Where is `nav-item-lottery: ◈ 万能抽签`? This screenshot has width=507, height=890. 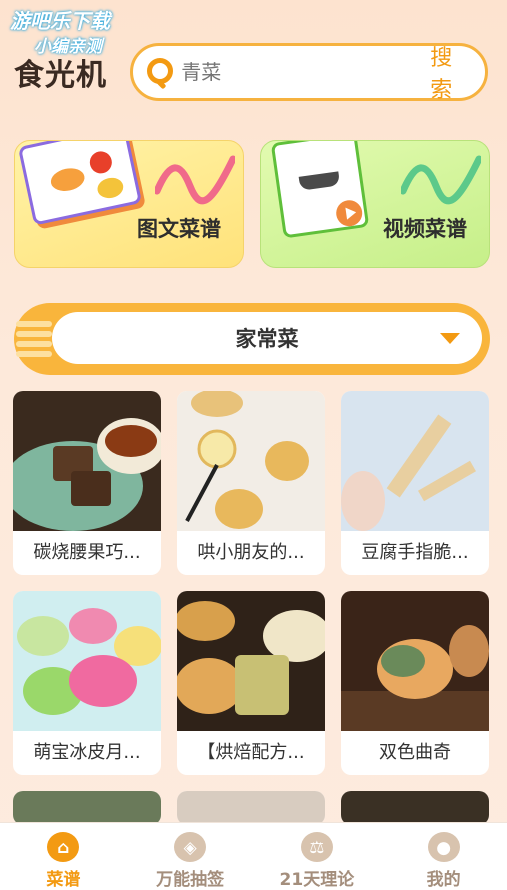 nav-item-lottery: ◈ 万能抽签 is located at coordinates (190, 856).